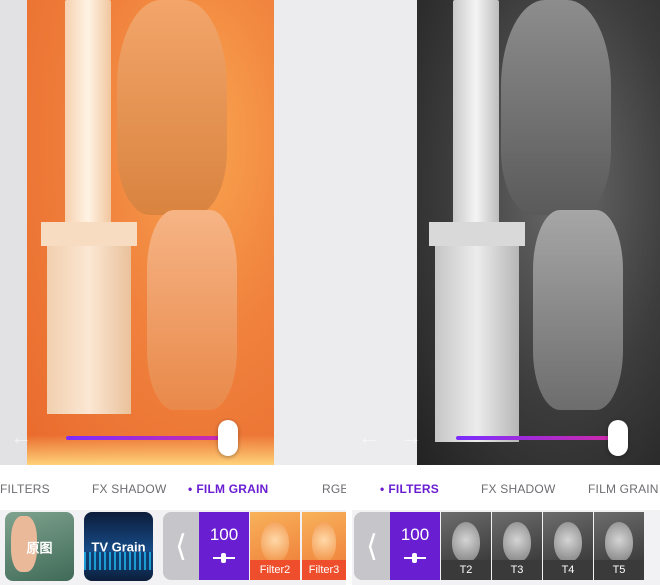  I want to click on filter-tile: T5, so click(619, 546).